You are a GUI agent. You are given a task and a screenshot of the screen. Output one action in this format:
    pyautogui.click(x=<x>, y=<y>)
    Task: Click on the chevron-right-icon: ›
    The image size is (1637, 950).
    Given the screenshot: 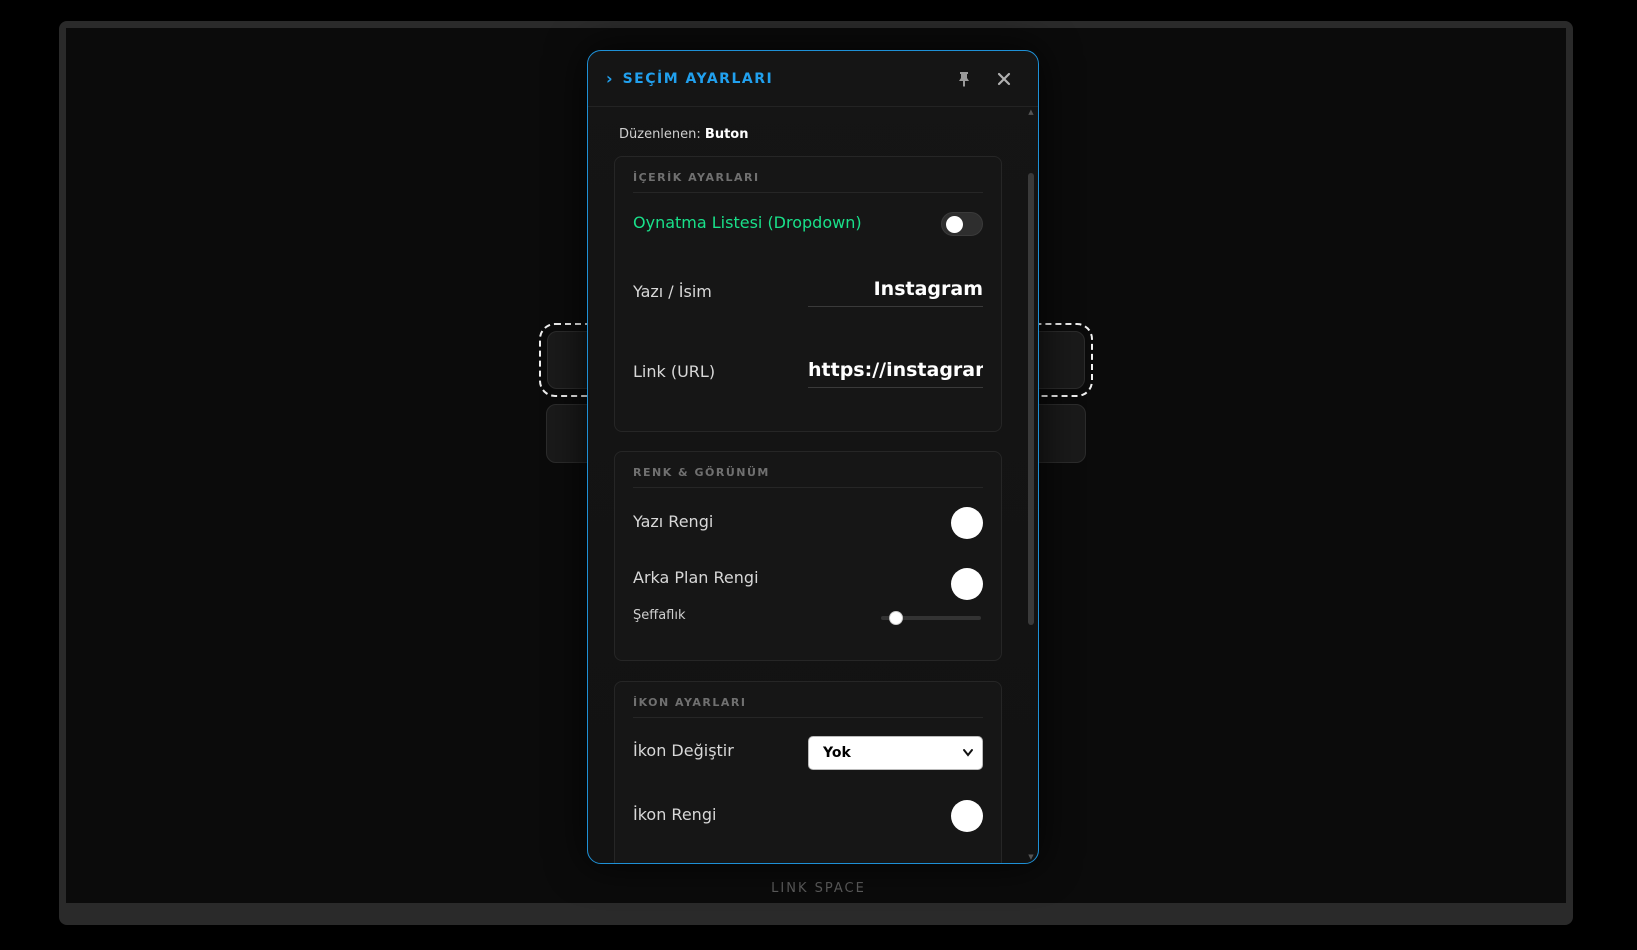 What is the action you would take?
    pyautogui.click(x=609, y=78)
    